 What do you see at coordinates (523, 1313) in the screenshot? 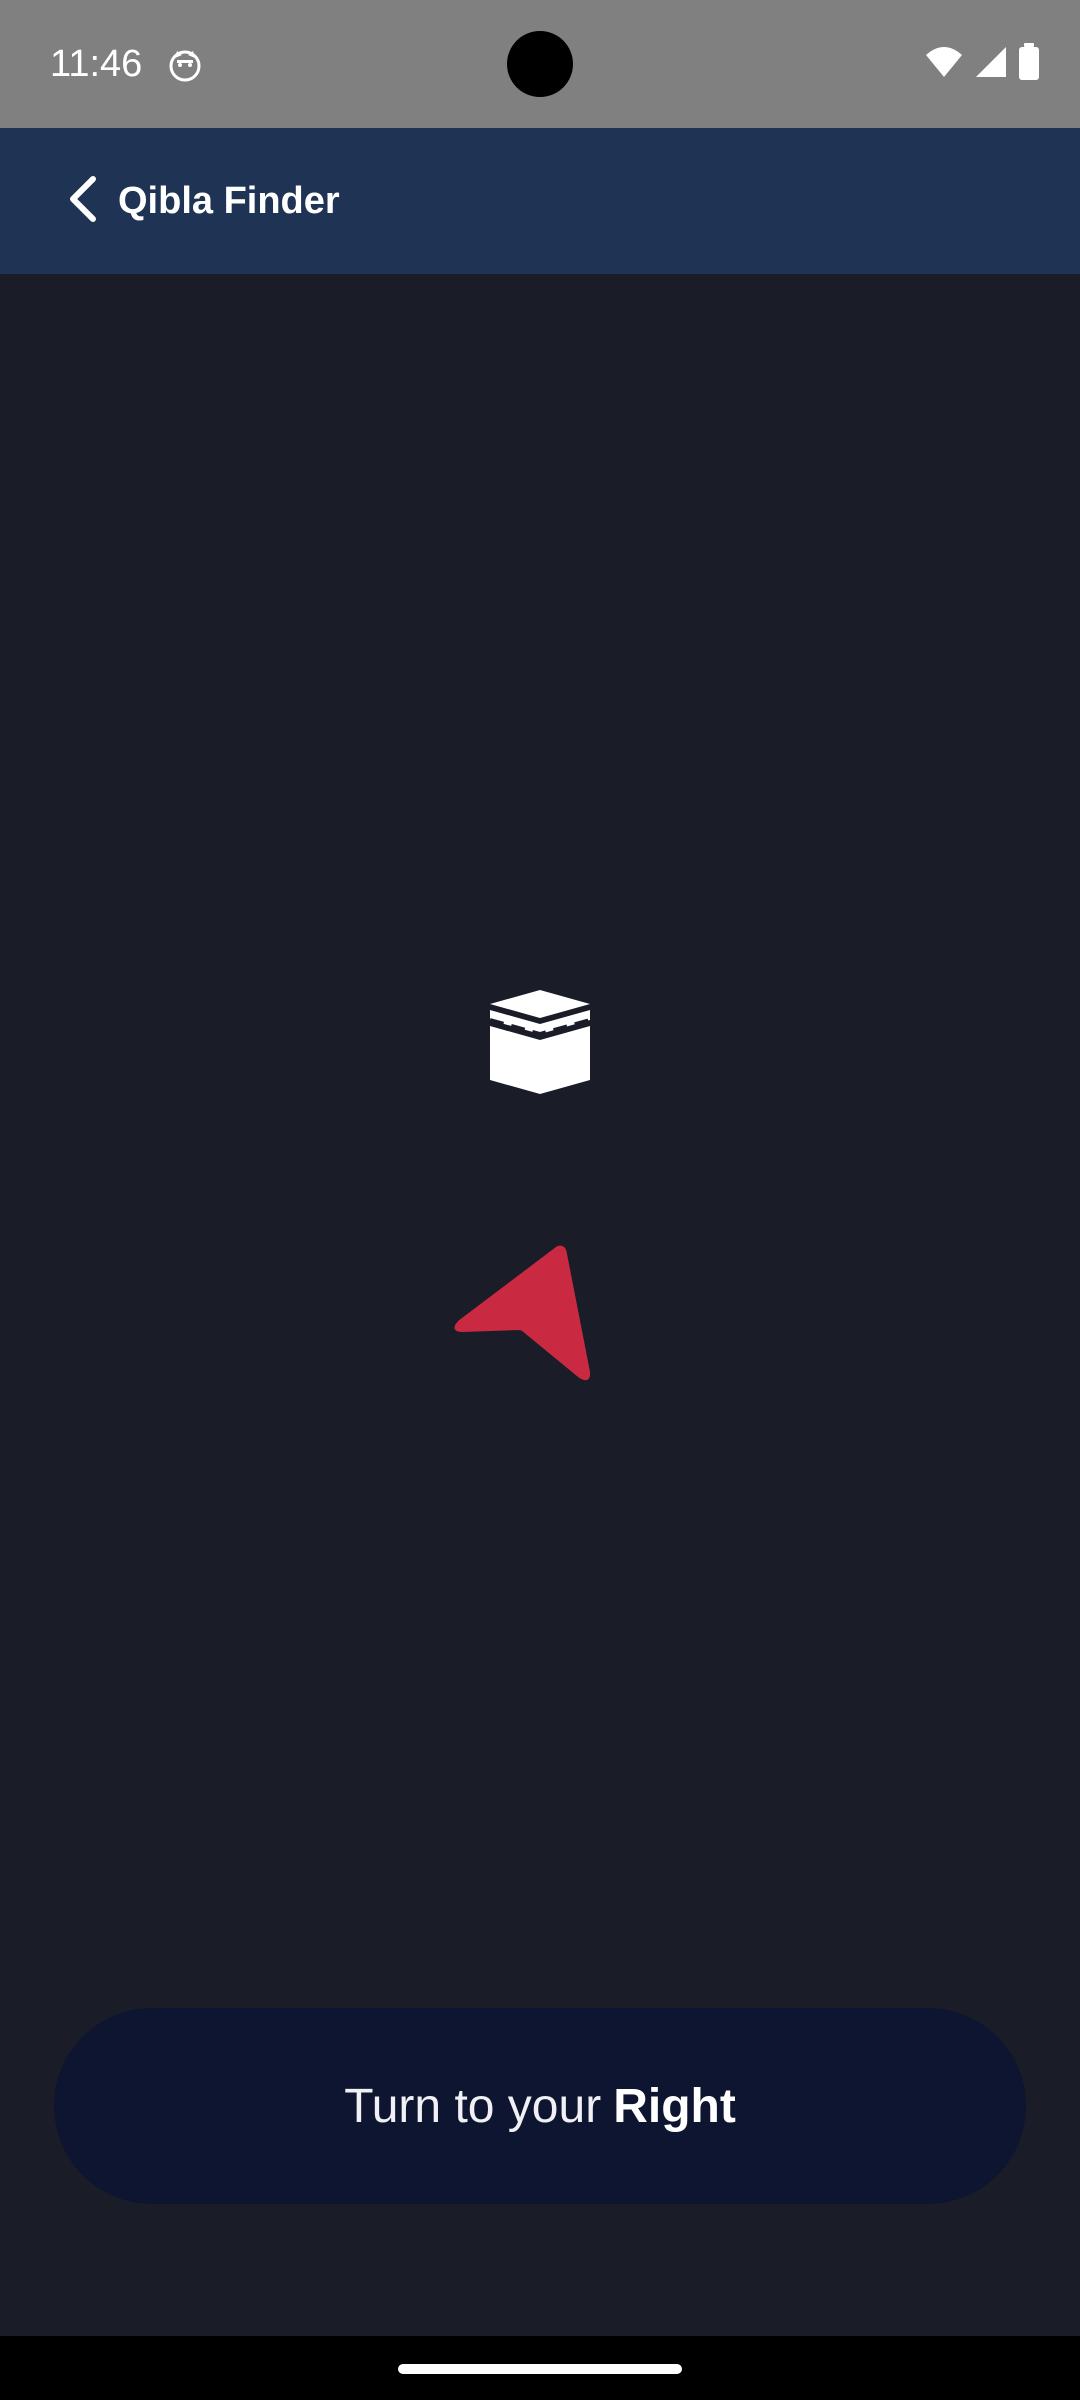
I see `navigation-arrow-icon` at bounding box center [523, 1313].